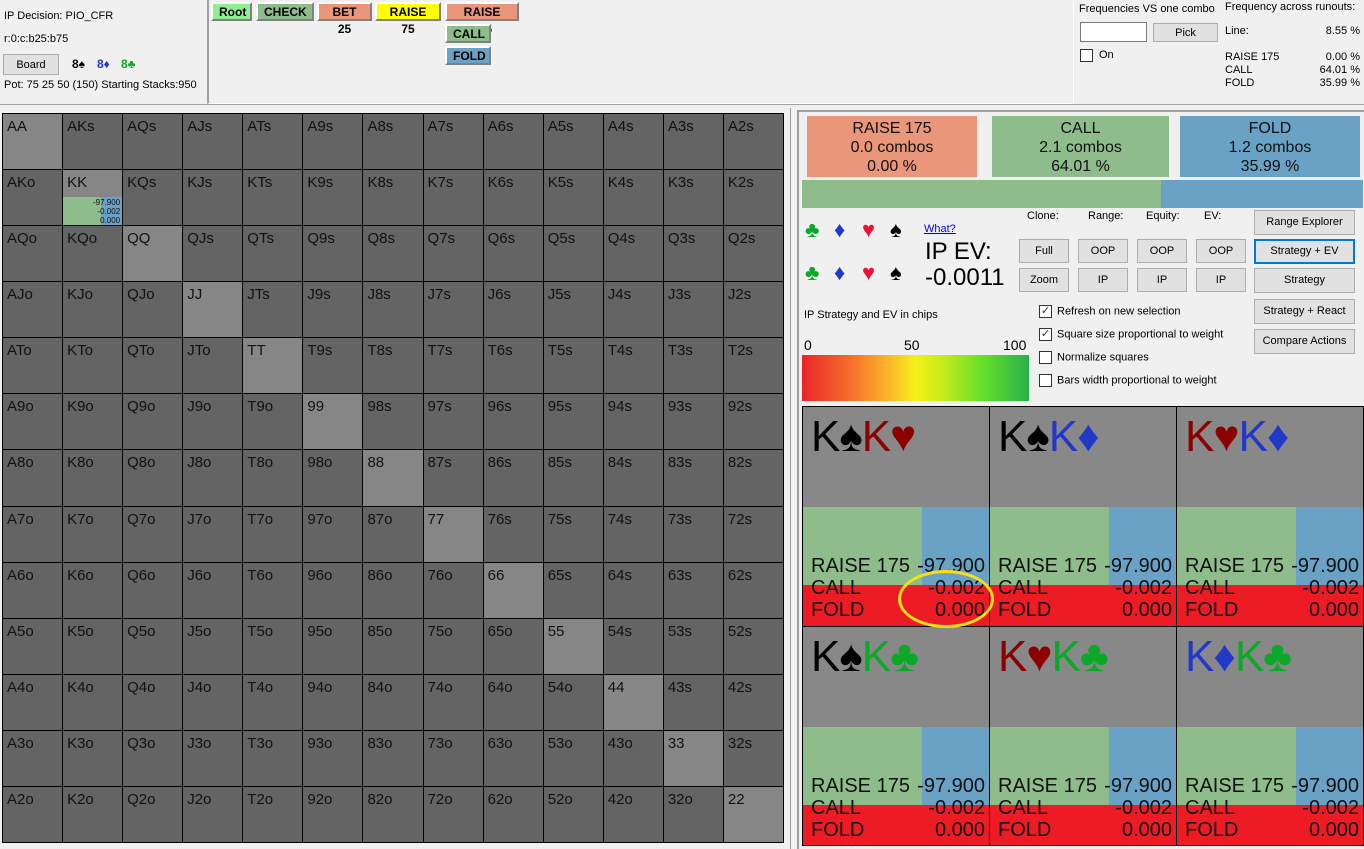  What do you see at coordinates (573, 758) in the screenshot?
I see `hand-cell-53o: 53o` at bounding box center [573, 758].